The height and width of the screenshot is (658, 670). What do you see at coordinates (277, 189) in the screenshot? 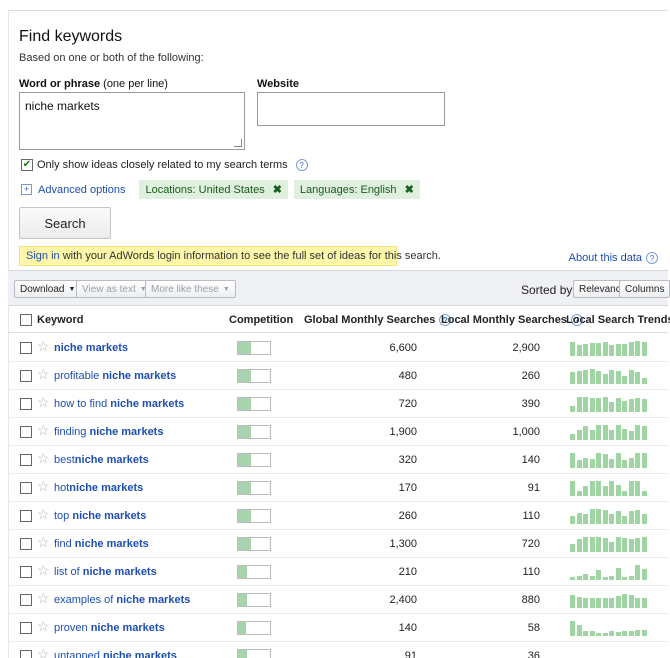
I see `remove-location-icon: ✖` at bounding box center [277, 189].